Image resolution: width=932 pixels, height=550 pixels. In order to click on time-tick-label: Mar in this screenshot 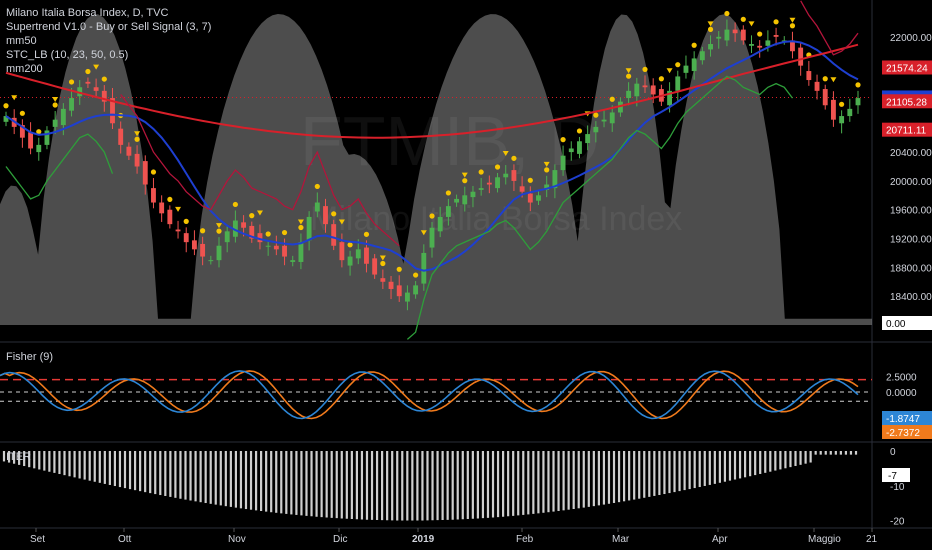, I will do `click(621, 539)`.